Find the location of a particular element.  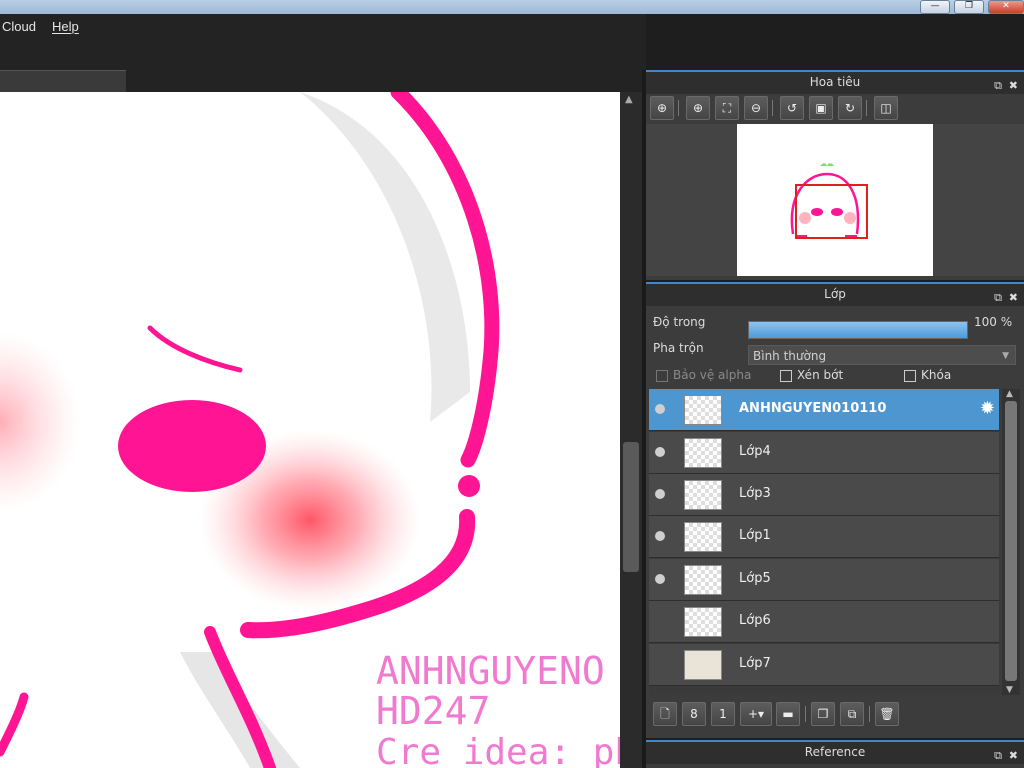

layer-row: Lớp6 is located at coordinates (824, 622).